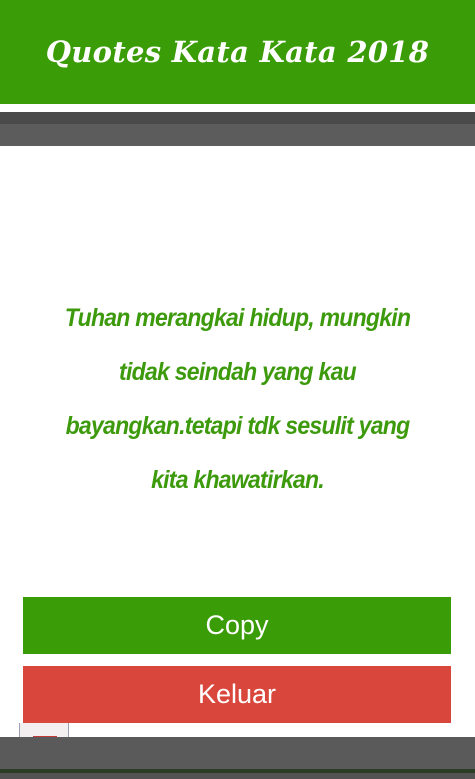  Describe the element at coordinates (237, 135) in the screenshot. I see `divider-bar` at that location.